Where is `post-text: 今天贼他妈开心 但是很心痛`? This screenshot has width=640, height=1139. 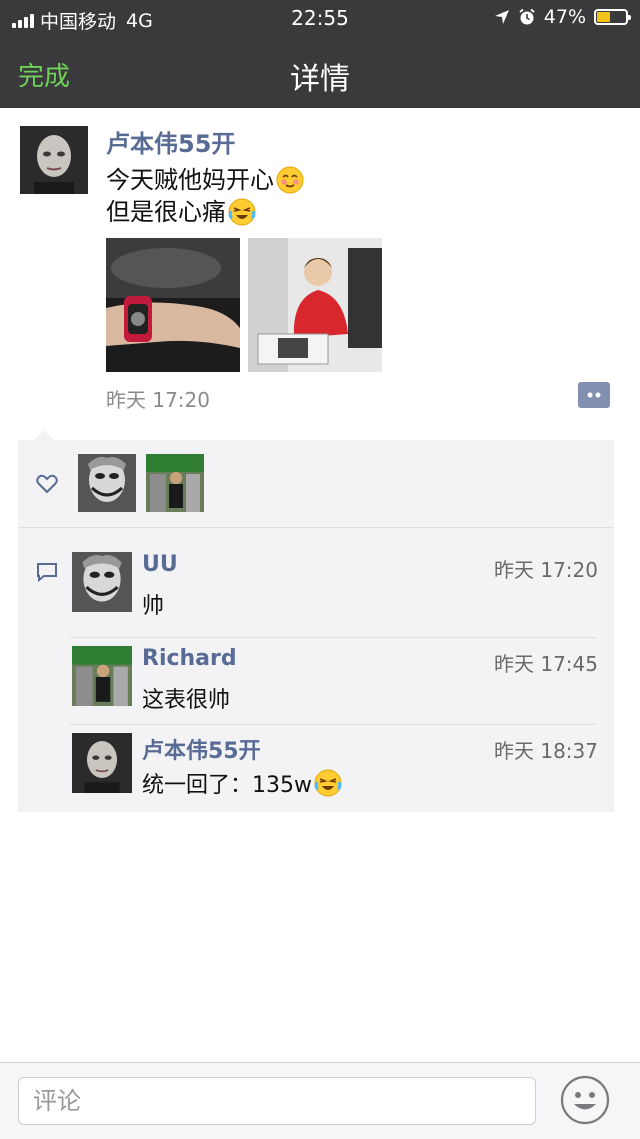 post-text: 今天贼他妈开心 但是很心痛 is located at coordinates (205, 196).